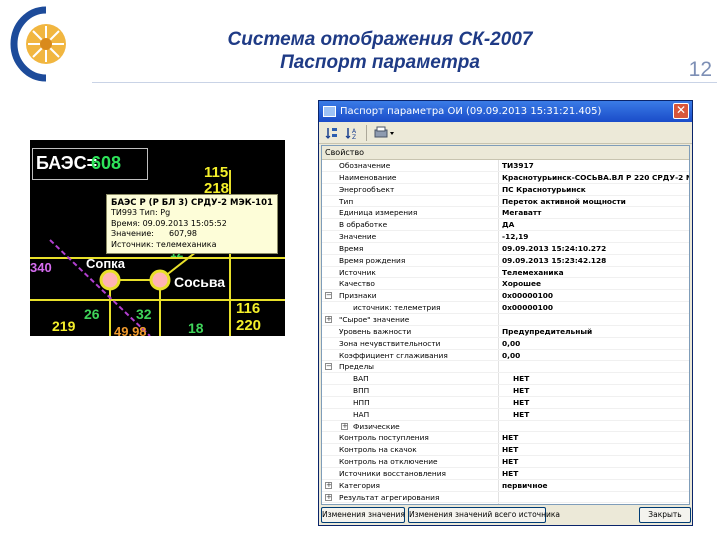 This screenshot has height=540, width=720. What do you see at coordinates (385, 133) in the screenshot?
I see `print-dropdown-button` at bounding box center [385, 133].